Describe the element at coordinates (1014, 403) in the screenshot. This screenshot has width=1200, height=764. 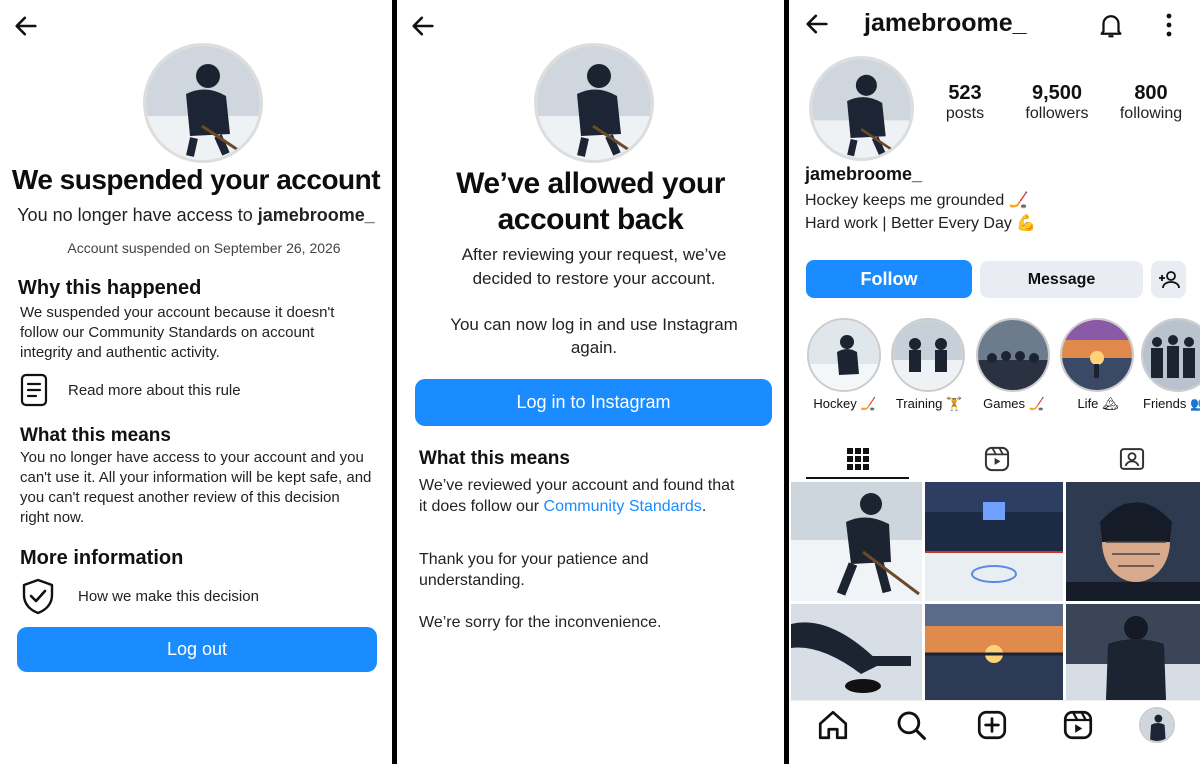
I see `highlight-label: Games 🏒` at that location.